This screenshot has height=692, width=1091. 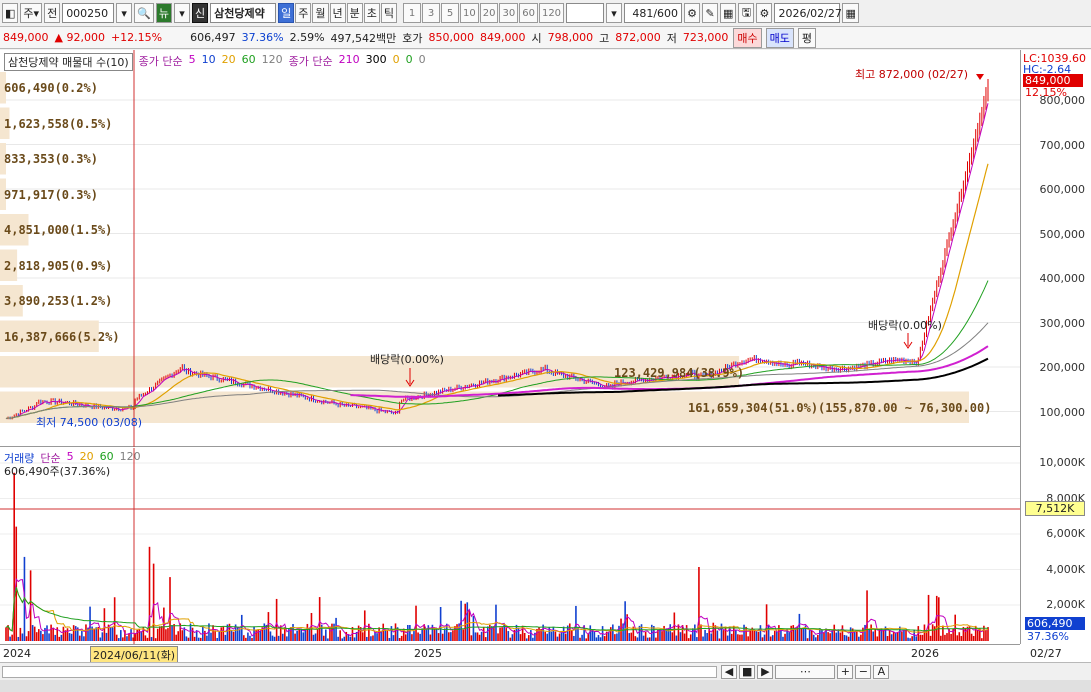 What do you see at coordinates (805, 671) in the screenshot?
I see `zoom-slider: ⋯` at bounding box center [805, 671].